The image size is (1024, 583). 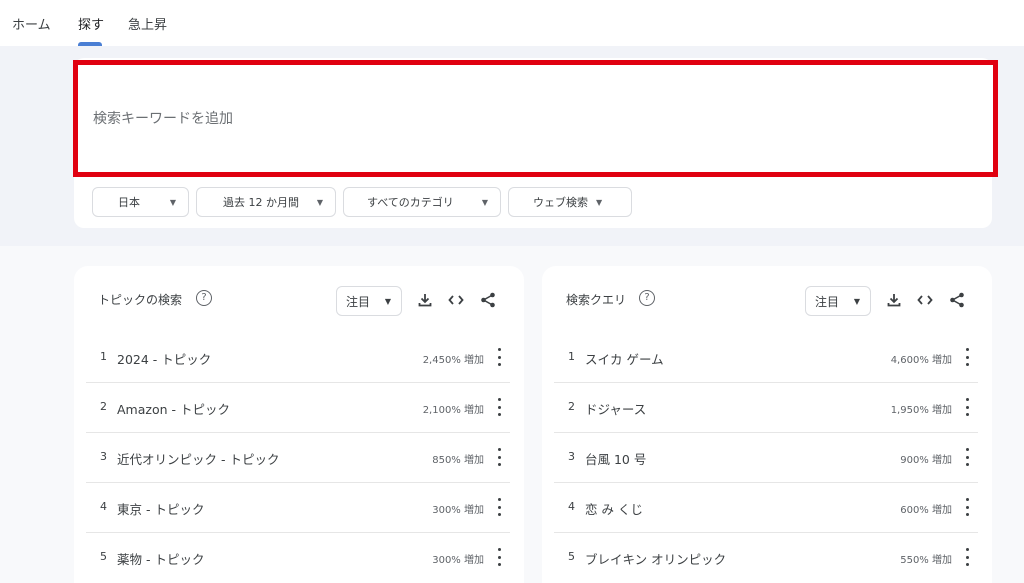 I want to click on row-growth: 550% 増加, so click(x=926, y=560).